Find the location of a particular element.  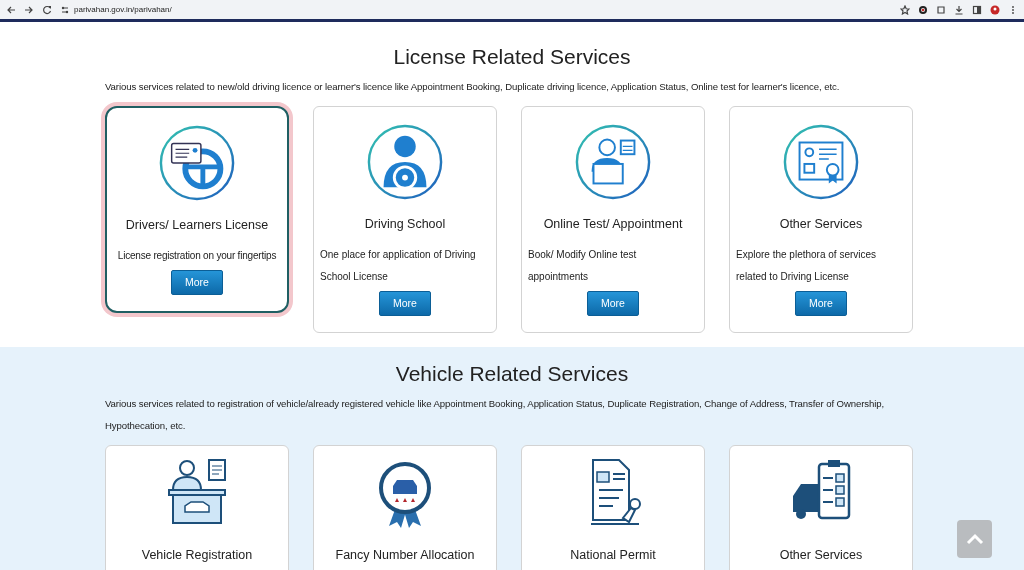

service-card: Fancy Number Allocation is located at coordinates (405, 507).